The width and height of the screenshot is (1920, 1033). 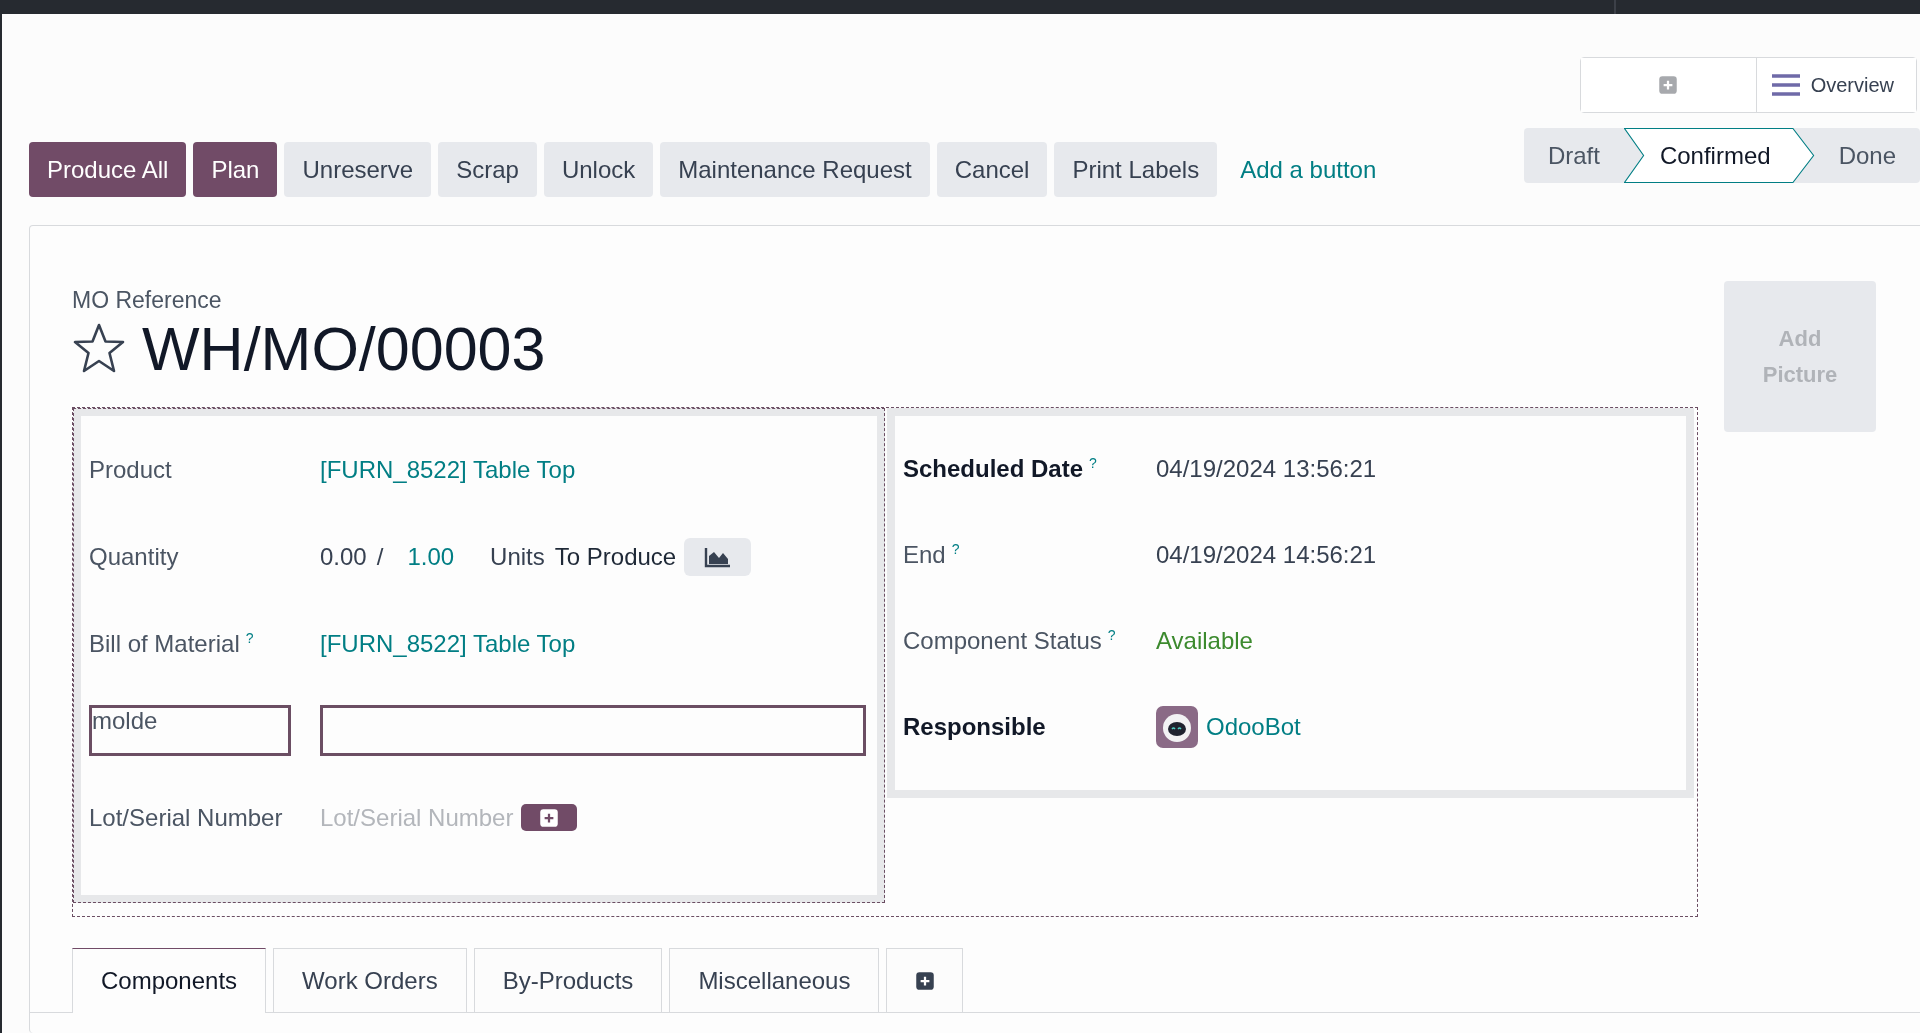 What do you see at coordinates (358, 169) in the screenshot?
I see `action-button: Unreserve` at bounding box center [358, 169].